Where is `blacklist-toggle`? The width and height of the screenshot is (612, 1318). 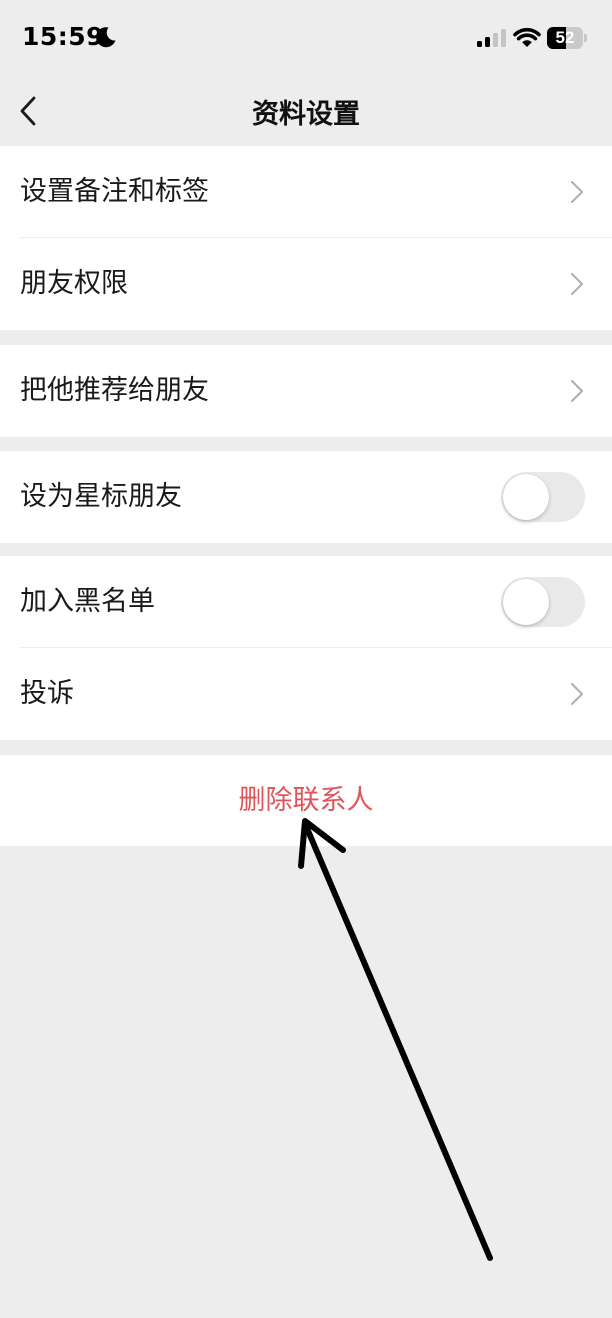 blacklist-toggle is located at coordinates (543, 602).